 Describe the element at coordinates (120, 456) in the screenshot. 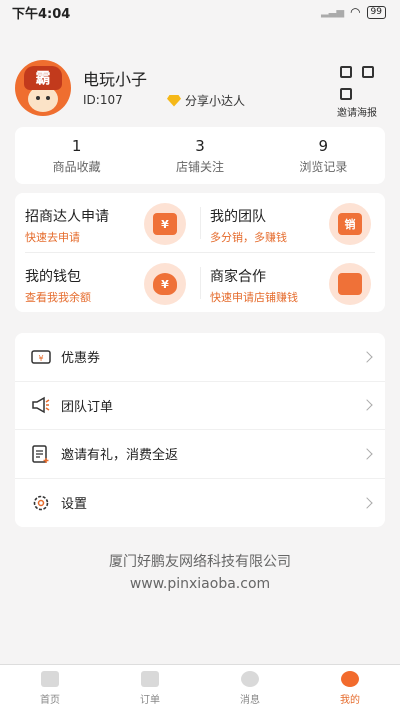

I see `menu-label: 邀请有礼，消费全返` at that location.